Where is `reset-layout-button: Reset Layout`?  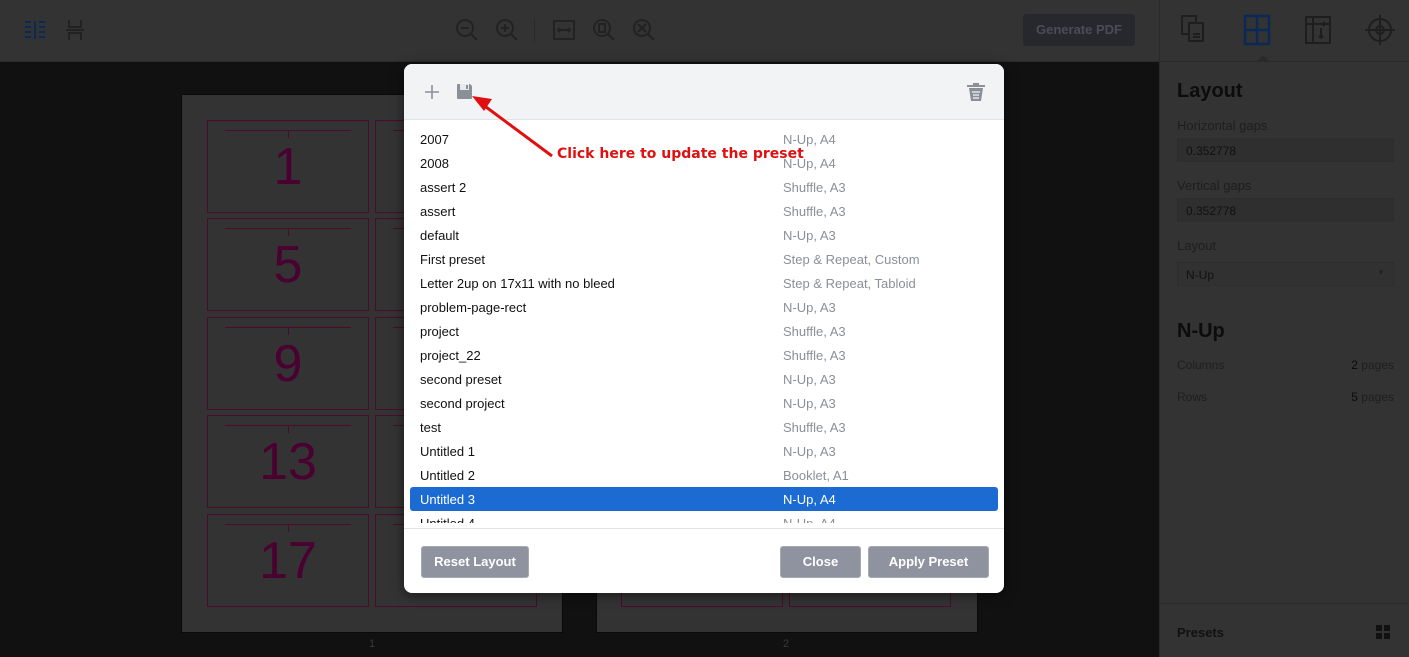
reset-layout-button: Reset Layout is located at coordinates (475, 562).